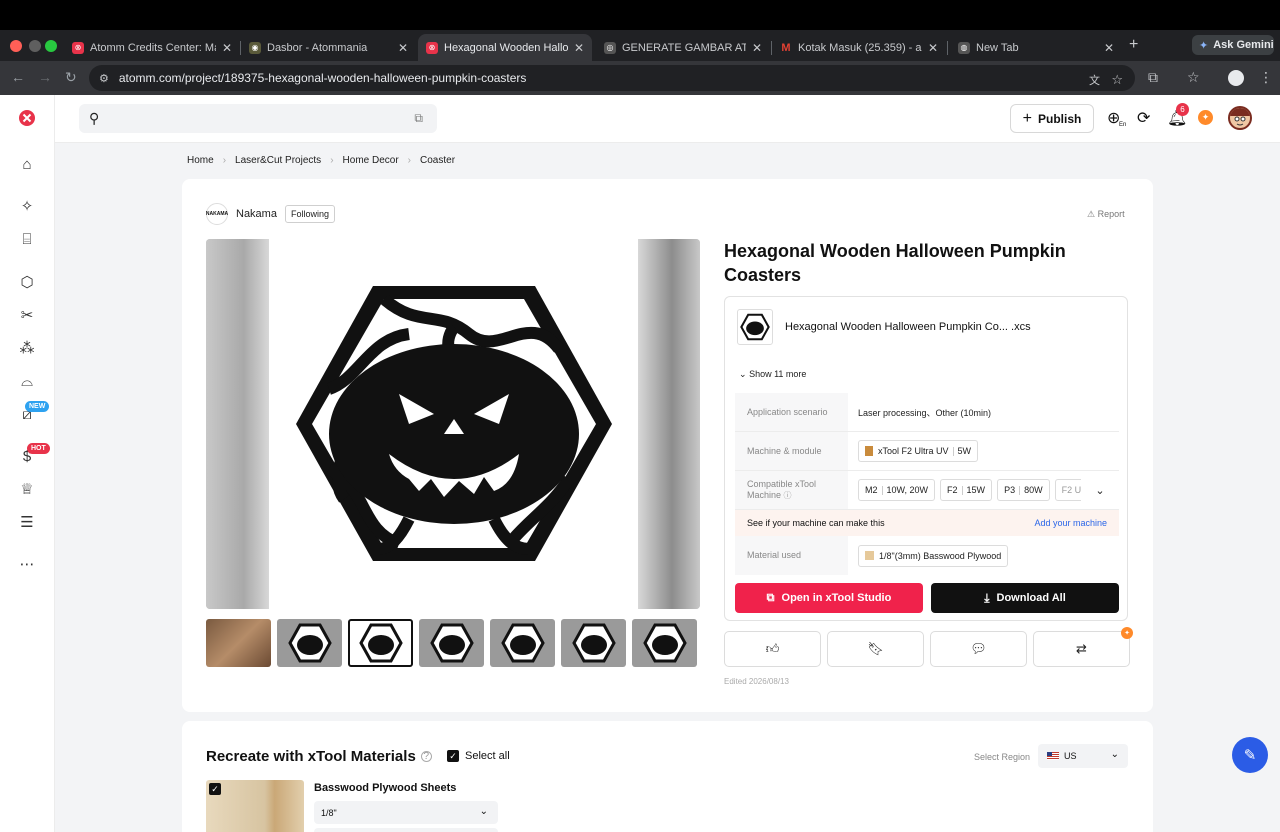  What do you see at coordinates (27, 315) in the screenshot?
I see `tools-icon: ✂` at bounding box center [27, 315].